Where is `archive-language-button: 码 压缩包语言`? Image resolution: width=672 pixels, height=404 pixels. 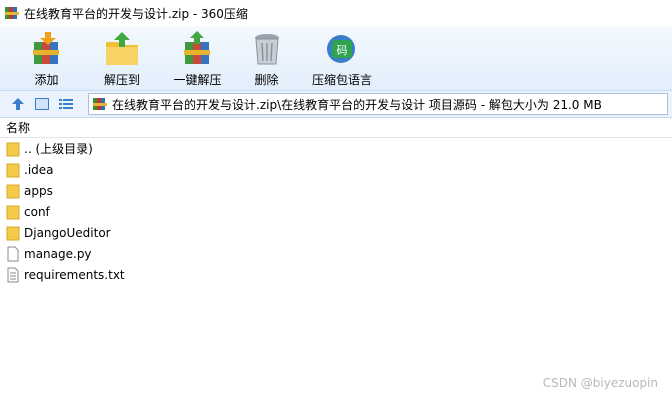 archive-language-button: 码 压缩包语言 is located at coordinates (342, 58).